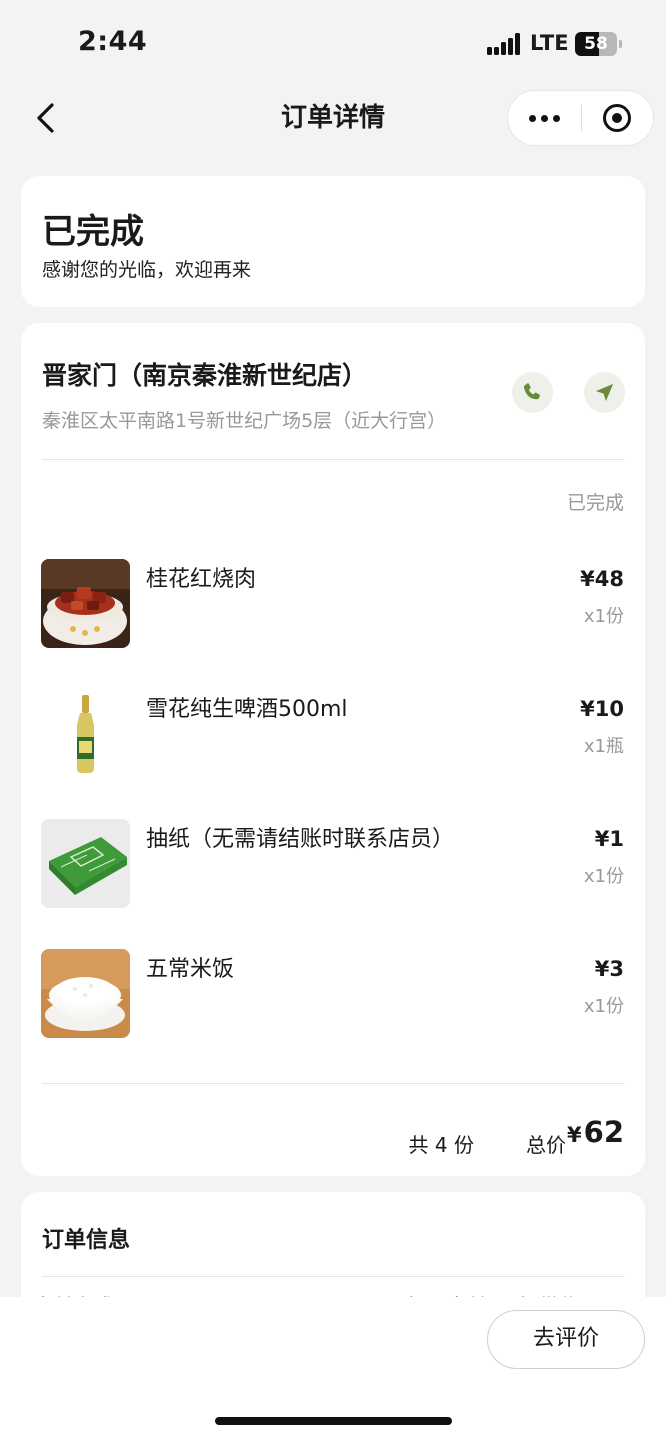  Describe the element at coordinates (113, 41) in the screenshot. I see `status-time: 2:44` at that location.